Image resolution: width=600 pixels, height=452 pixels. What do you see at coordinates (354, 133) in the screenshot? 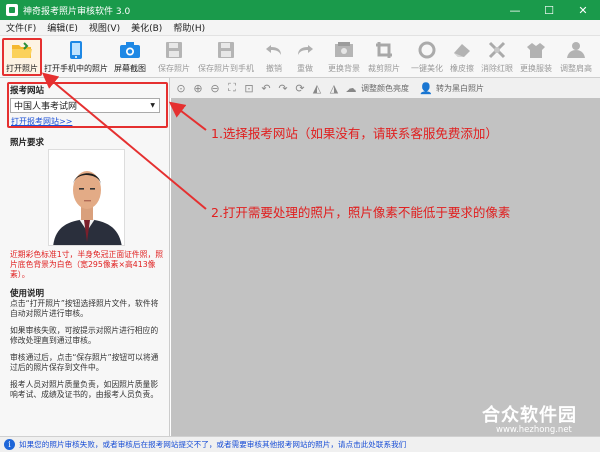
I see `step1-annotation: 1.选择报考网站（如果没有，请联系客服免费添加）` at bounding box center [354, 133].